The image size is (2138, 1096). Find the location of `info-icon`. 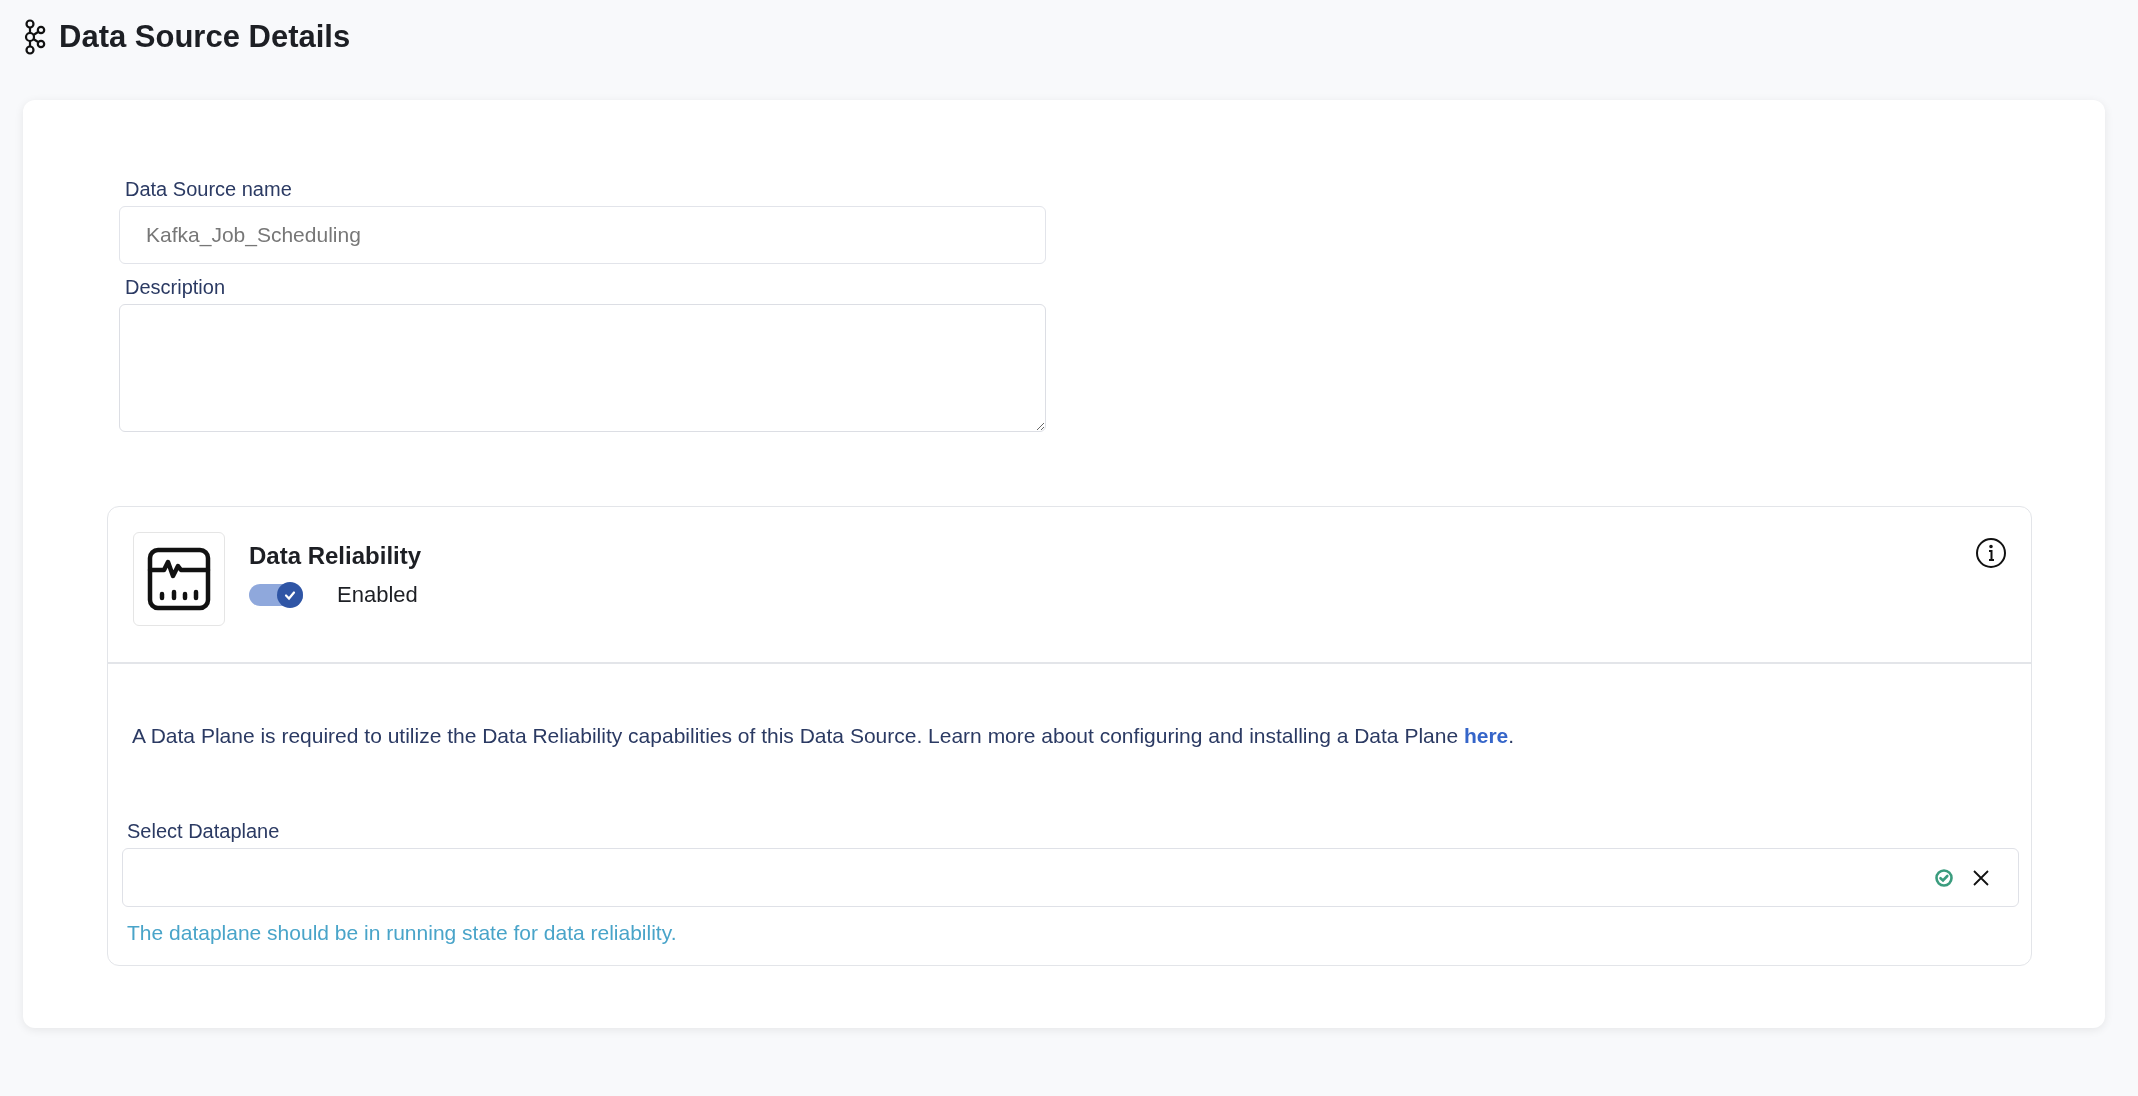

info-icon is located at coordinates (1991, 553).